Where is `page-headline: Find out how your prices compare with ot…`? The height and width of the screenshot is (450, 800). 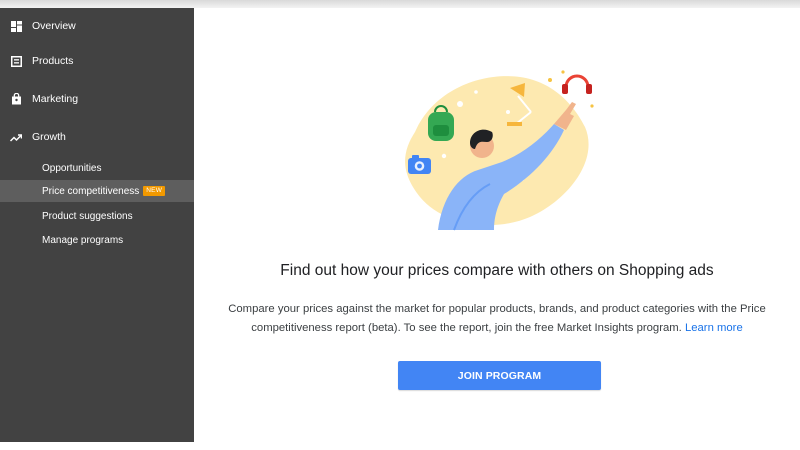 page-headline: Find out how your prices compare with ot… is located at coordinates (497, 270).